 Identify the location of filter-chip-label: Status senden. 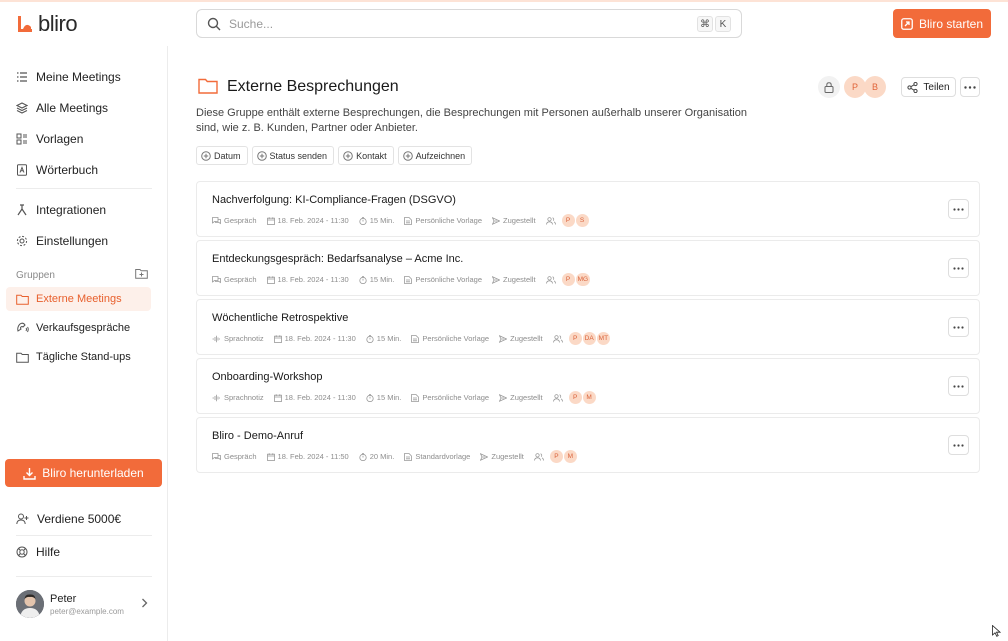
(298, 155).